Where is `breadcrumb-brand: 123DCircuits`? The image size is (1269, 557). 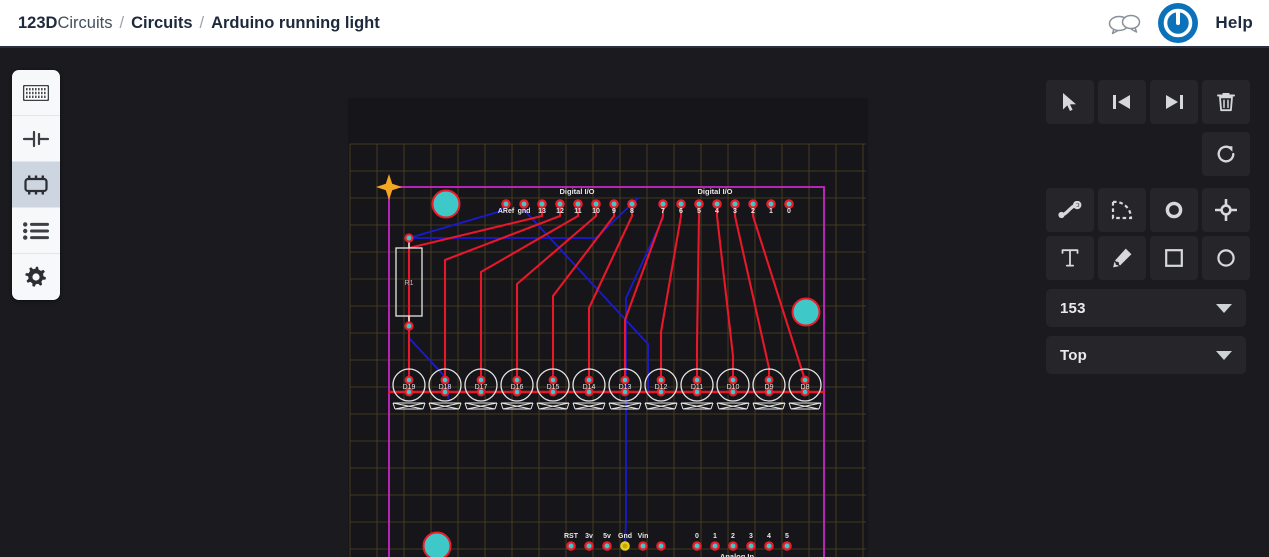
breadcrumb-brand: 123DCircuits is located at coordinates (65, 23).